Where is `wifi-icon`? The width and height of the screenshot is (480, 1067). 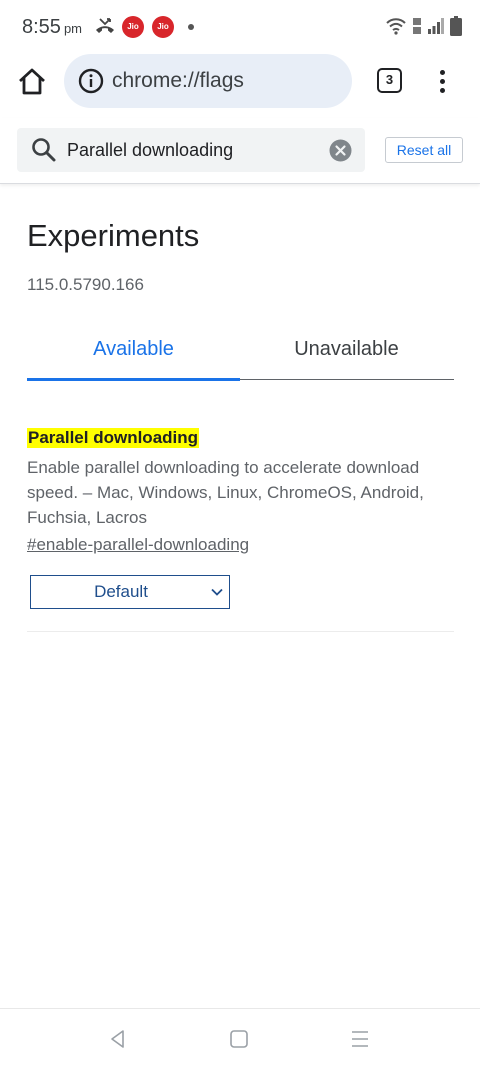 wifi-icon is located at coordinates (396, 26).